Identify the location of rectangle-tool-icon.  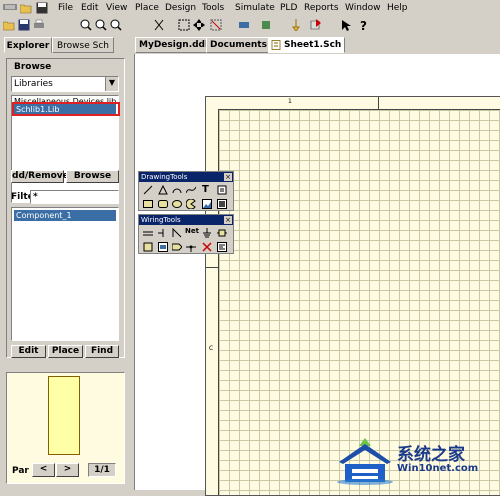
(148, 204).